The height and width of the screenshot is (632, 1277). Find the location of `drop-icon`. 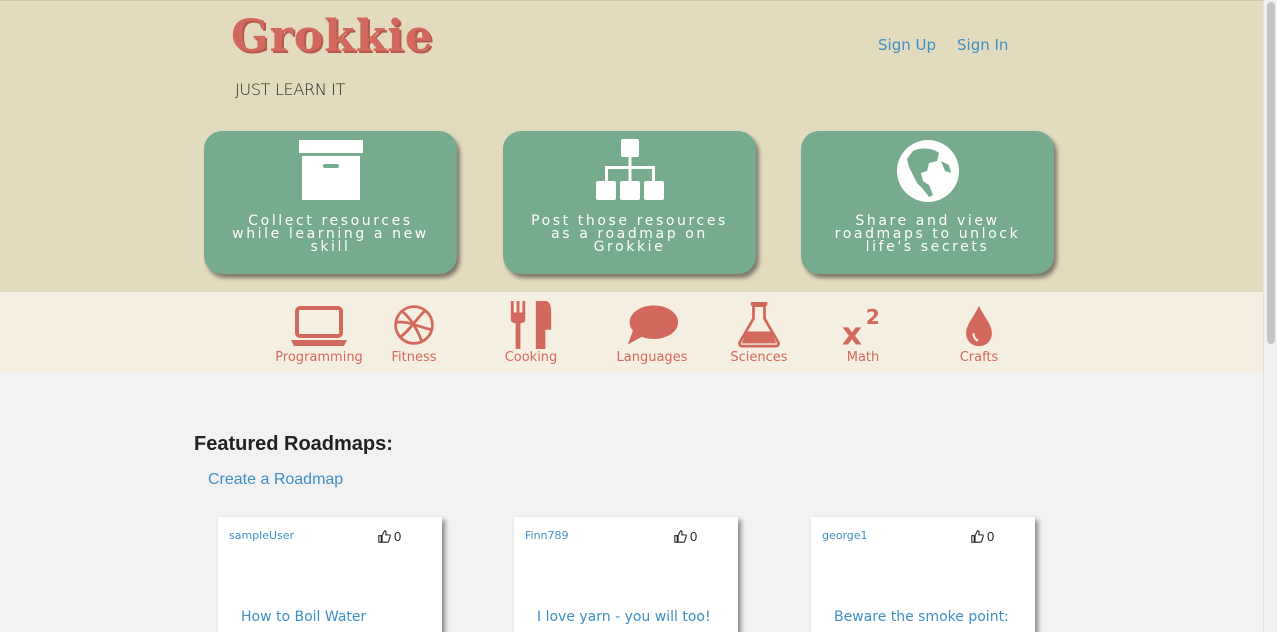

drop-icon is located at coordinates (979, 326).